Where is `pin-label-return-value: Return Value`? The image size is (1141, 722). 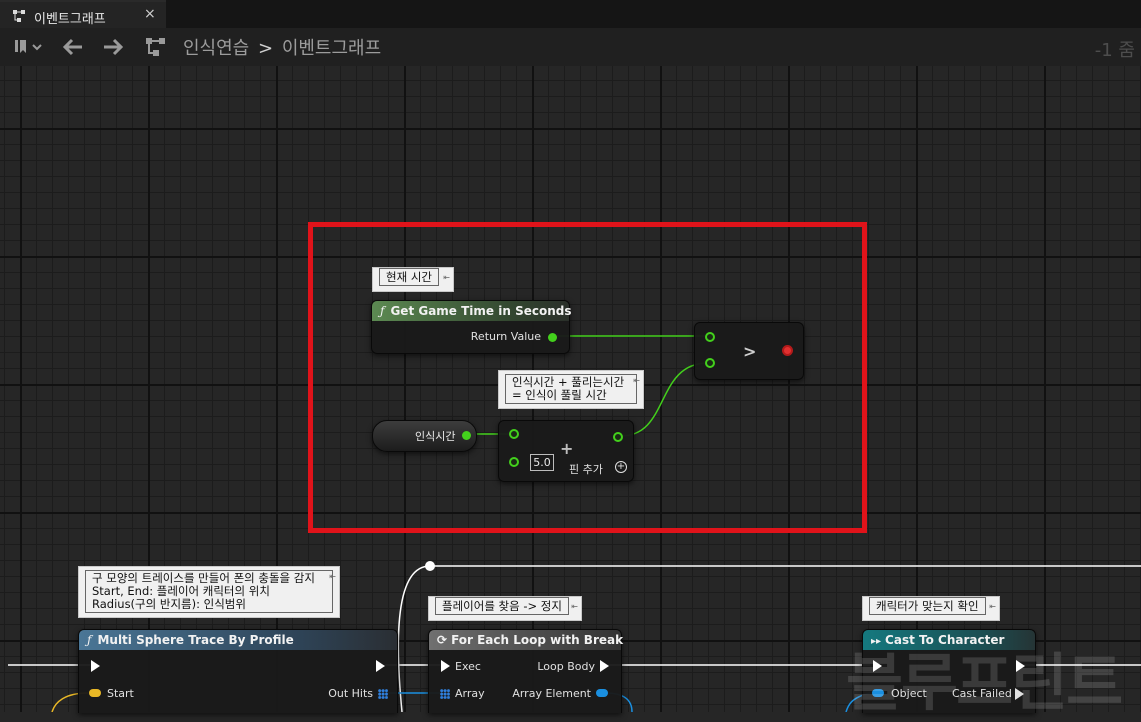
pin-label-return-value: Return Value is located at coordinates (505, 336).